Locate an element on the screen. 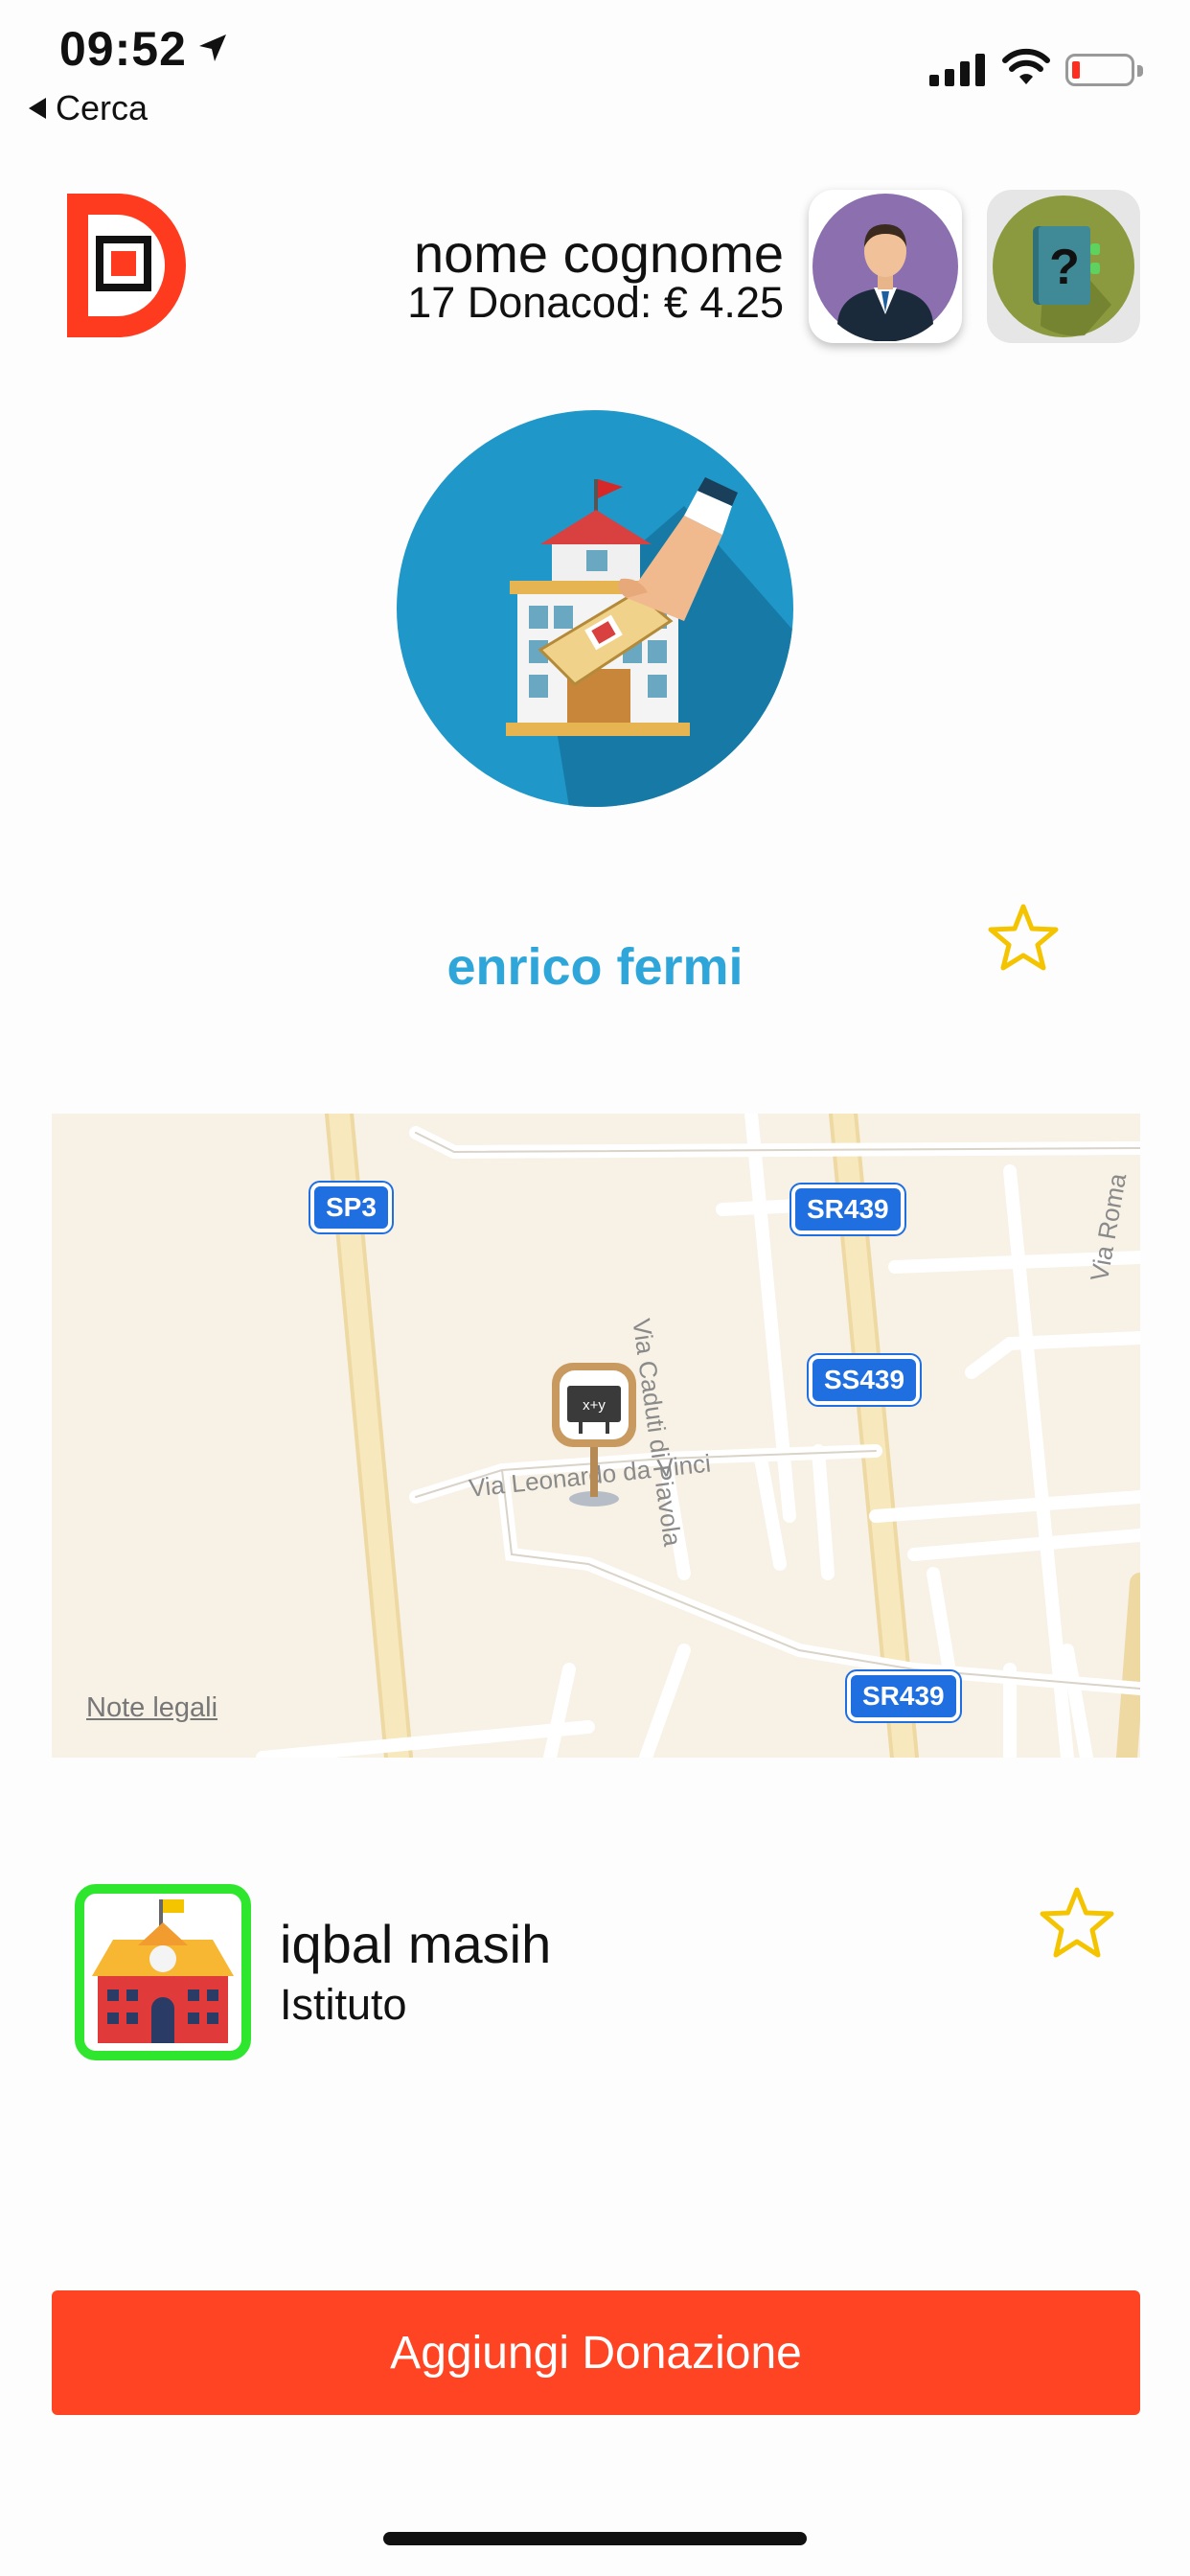 This screenshot has height=2576, width=1190. road-shield-sr439-top: SR439 is located at coordinates (848, 1209).